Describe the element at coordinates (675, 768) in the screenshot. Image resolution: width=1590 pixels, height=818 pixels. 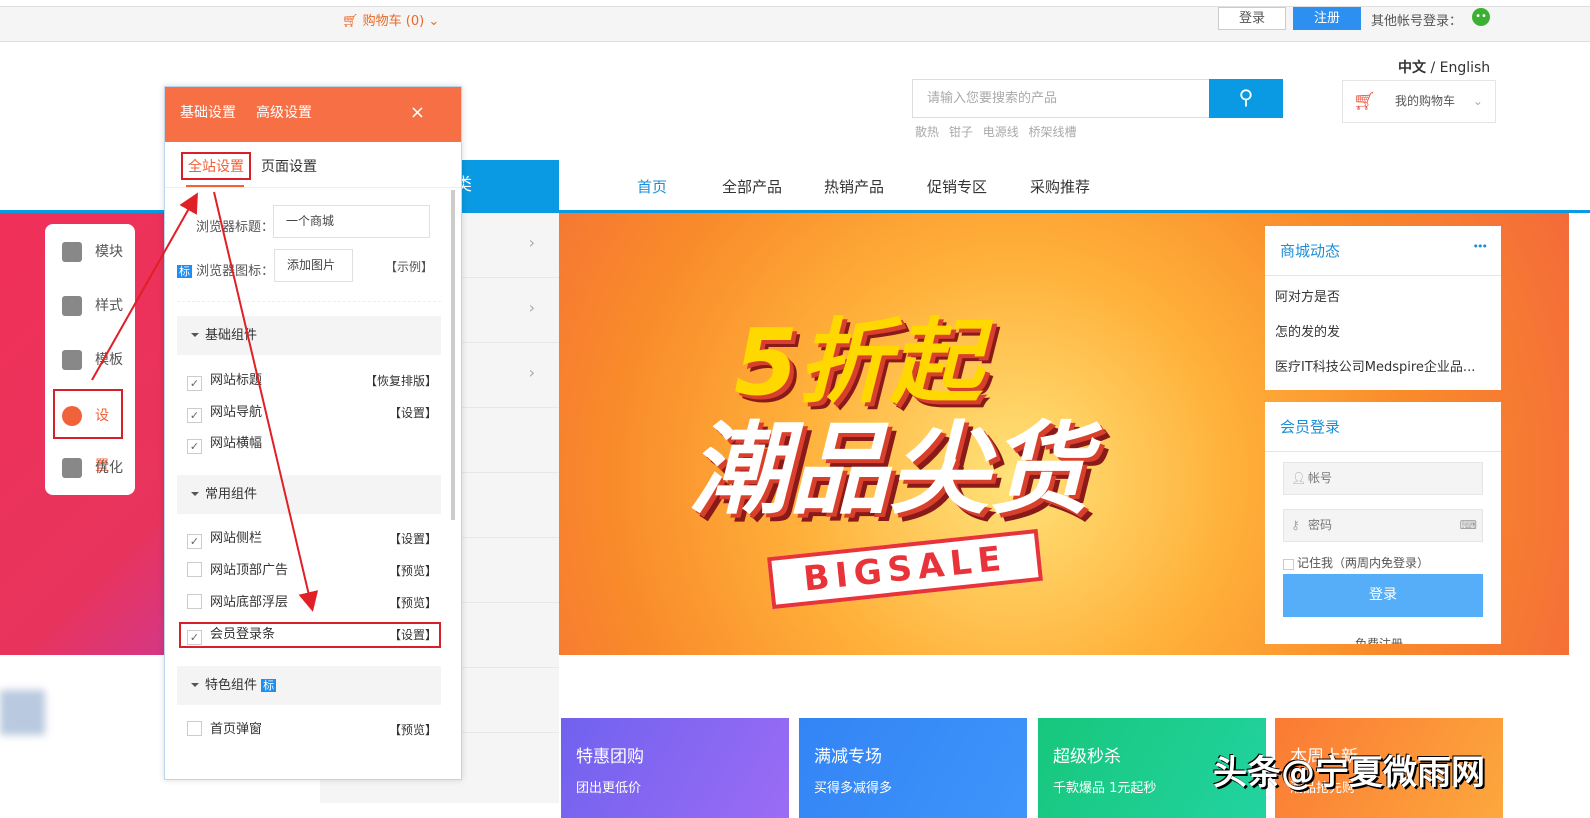
I see `promo-group-buy: 特惠团购 团出更低价` at that location.